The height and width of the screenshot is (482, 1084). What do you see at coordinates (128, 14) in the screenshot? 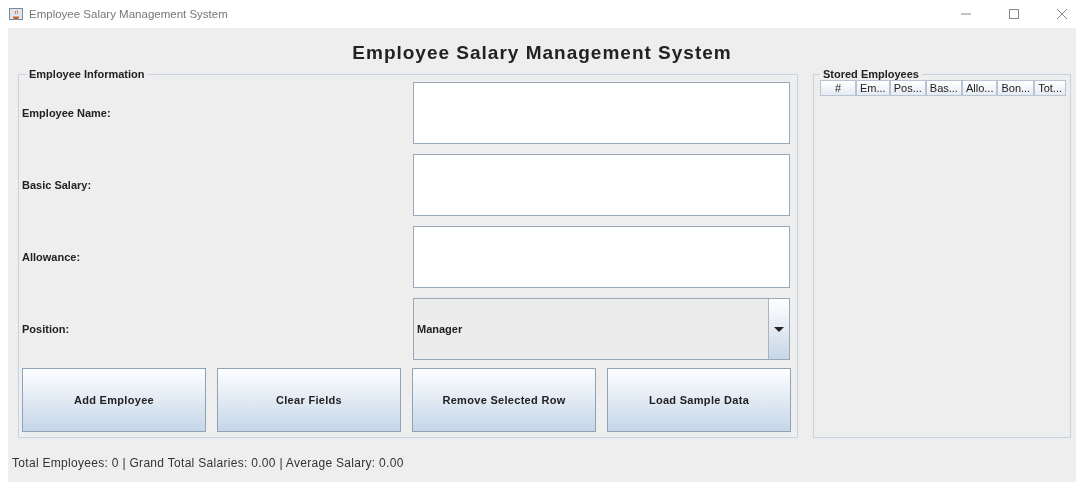
I see `window-title: Employee Salary Management System` at bounding box center [128, 14].